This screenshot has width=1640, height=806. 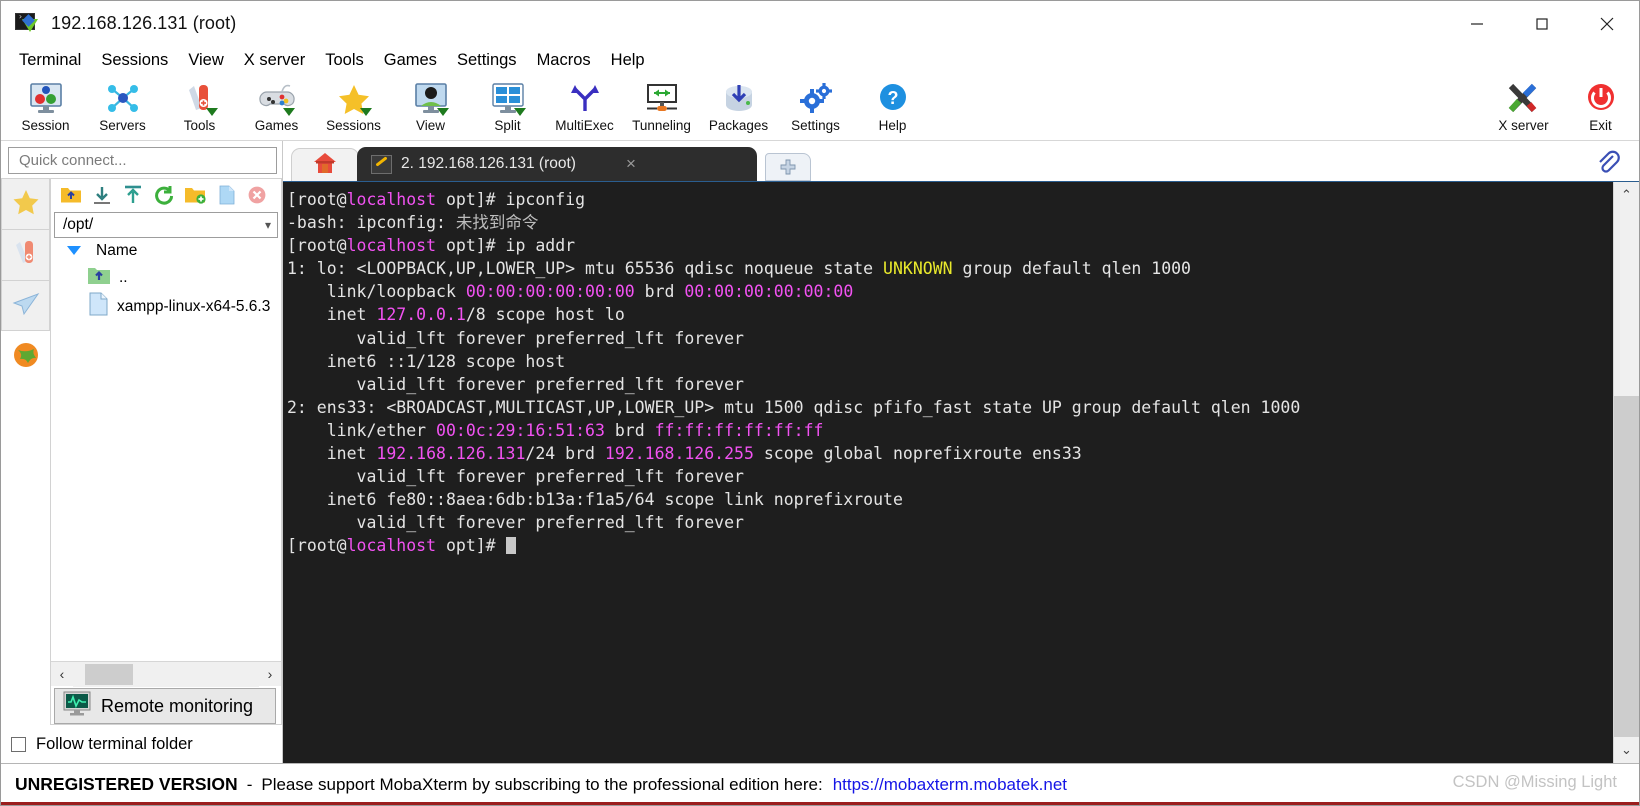 What do you see at coordinates (195, 195) in the screenshot?
I see `new-folder-icon` at bounding box center [195, 195].